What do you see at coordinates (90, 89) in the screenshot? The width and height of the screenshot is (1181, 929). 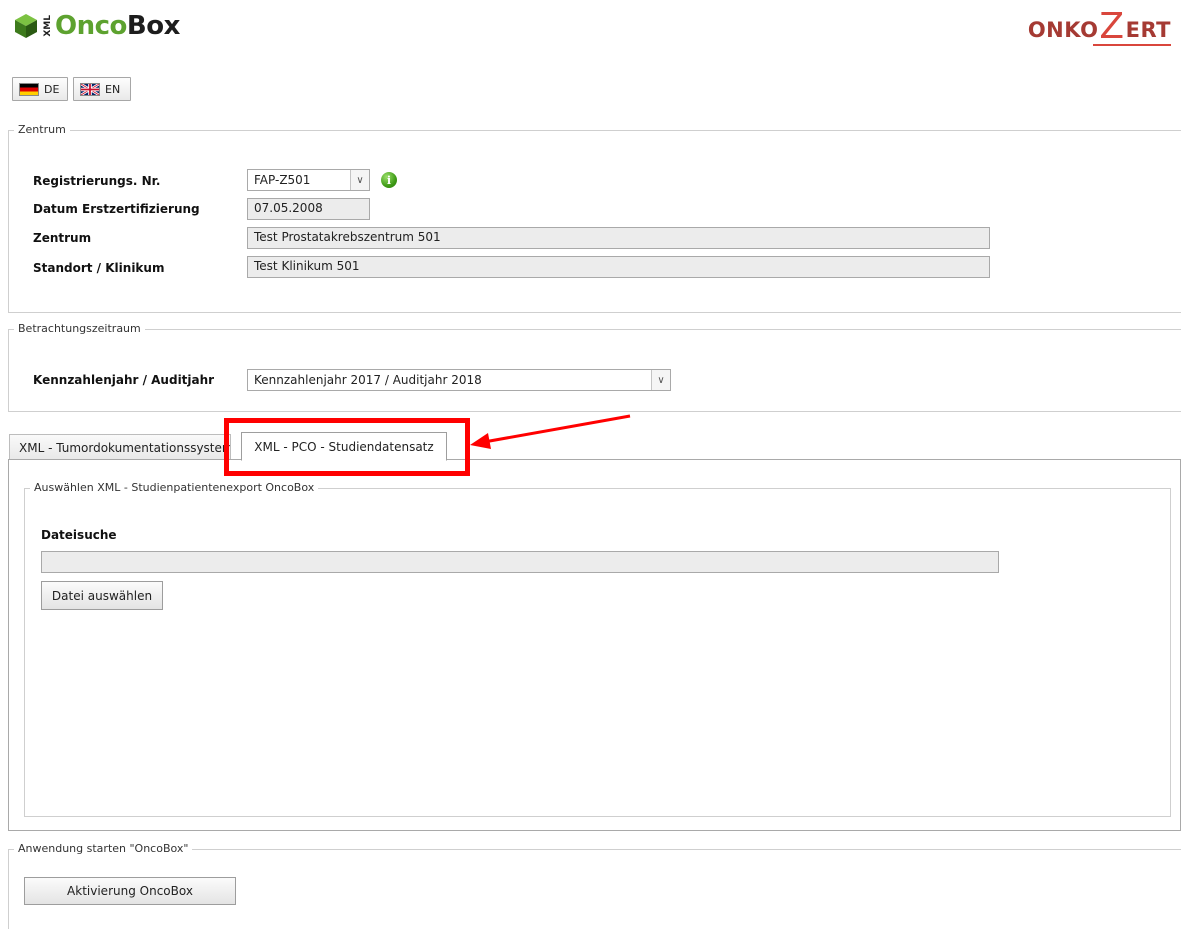 I see `uk-flag-icon` at bounding box center [90, 89].